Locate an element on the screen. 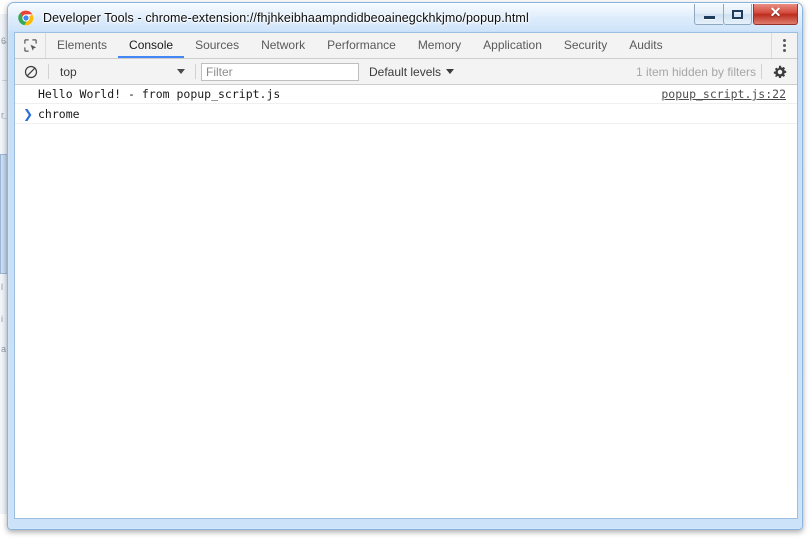  console-message-text: Hello World! - from popup_script.js is located at coordinates (159, 94).